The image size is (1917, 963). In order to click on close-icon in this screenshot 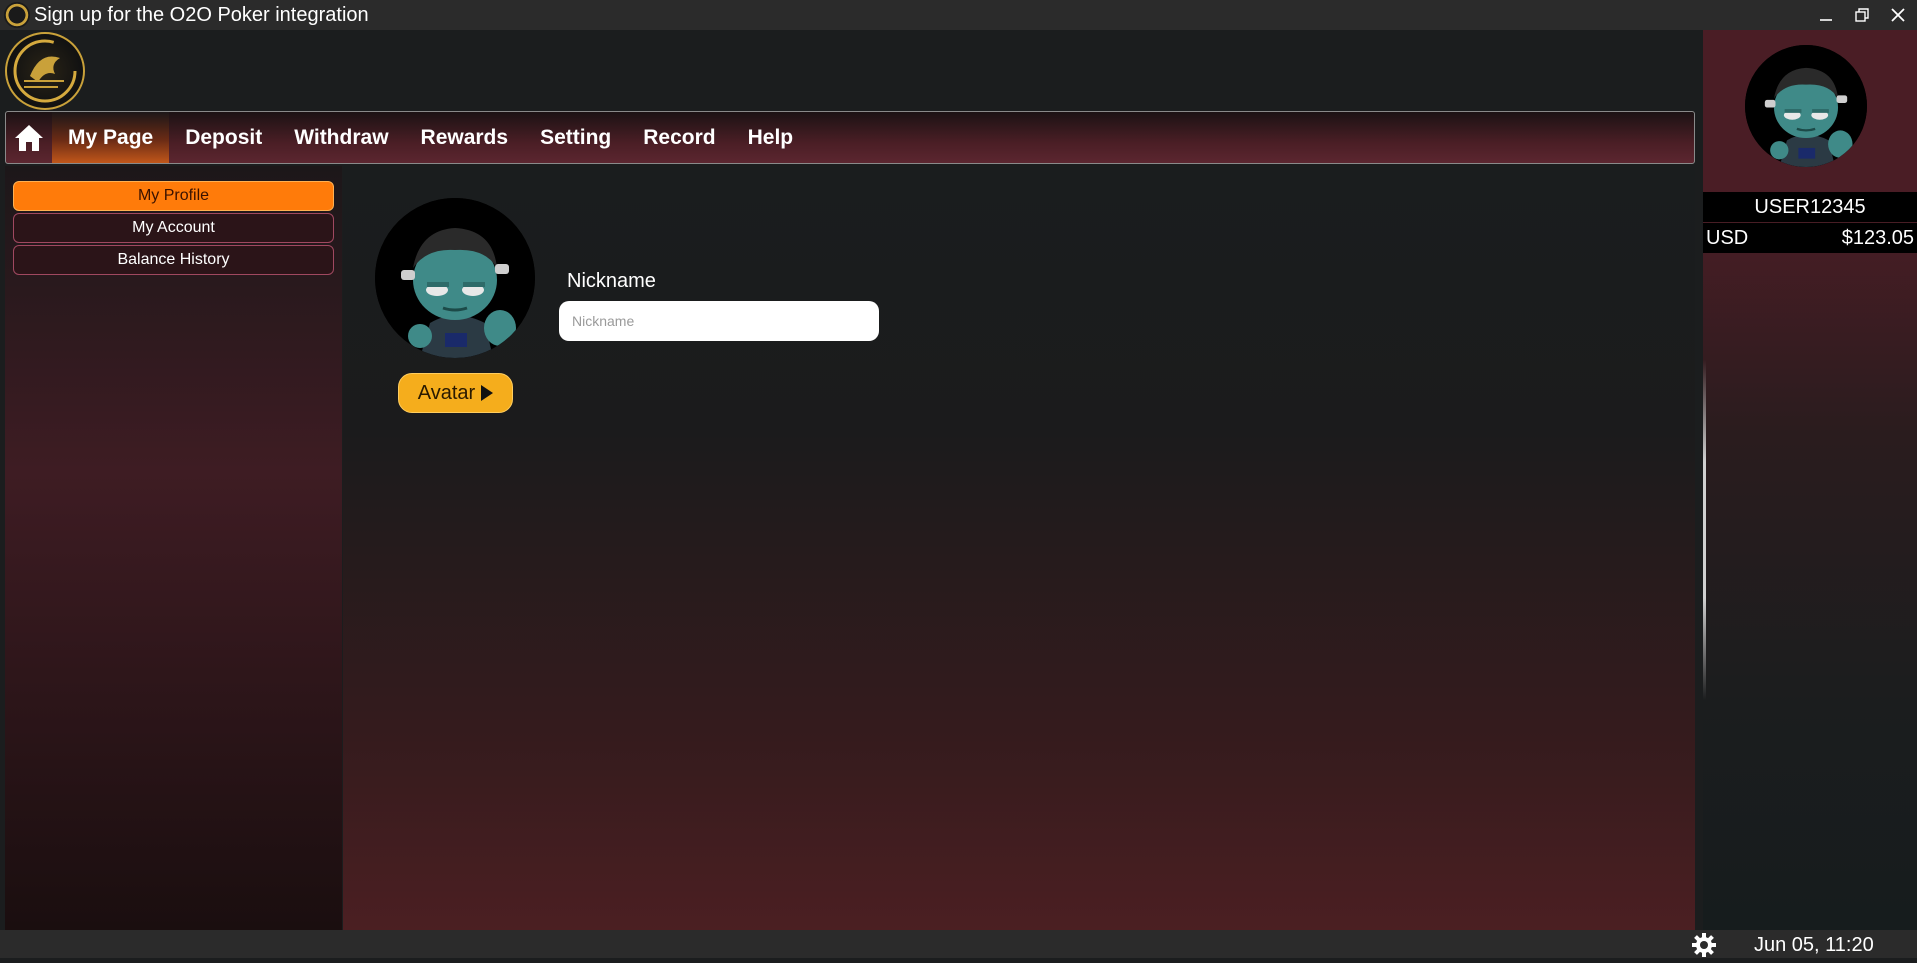, I will do `click(1898, 15)`.